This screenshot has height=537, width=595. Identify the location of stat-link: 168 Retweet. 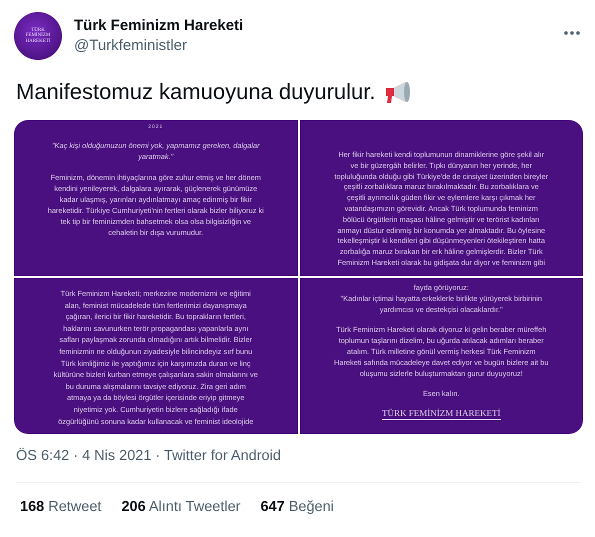
(61, 507).